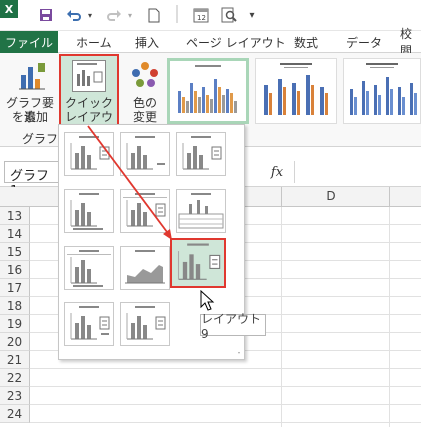 Image resolution: width=421 pixels, height=427 pixels. What do you see at coordinates (129, 182) in the screenshot?
I see `annotation-arrow` at bounding box center [129, 182].